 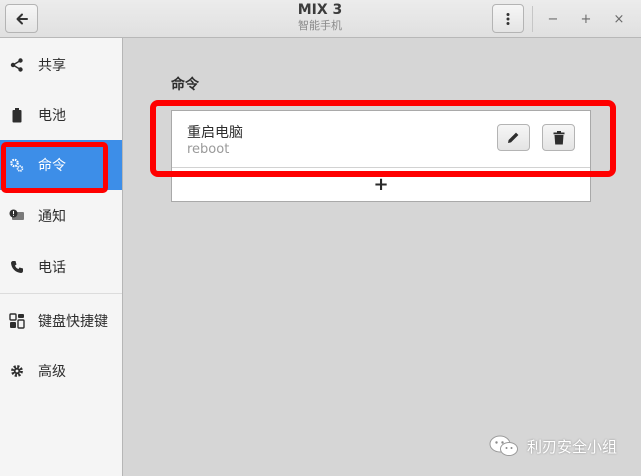 I want to click on header-bar: MIX 3 智能手机 − + ×, so click(x=320, y=19).